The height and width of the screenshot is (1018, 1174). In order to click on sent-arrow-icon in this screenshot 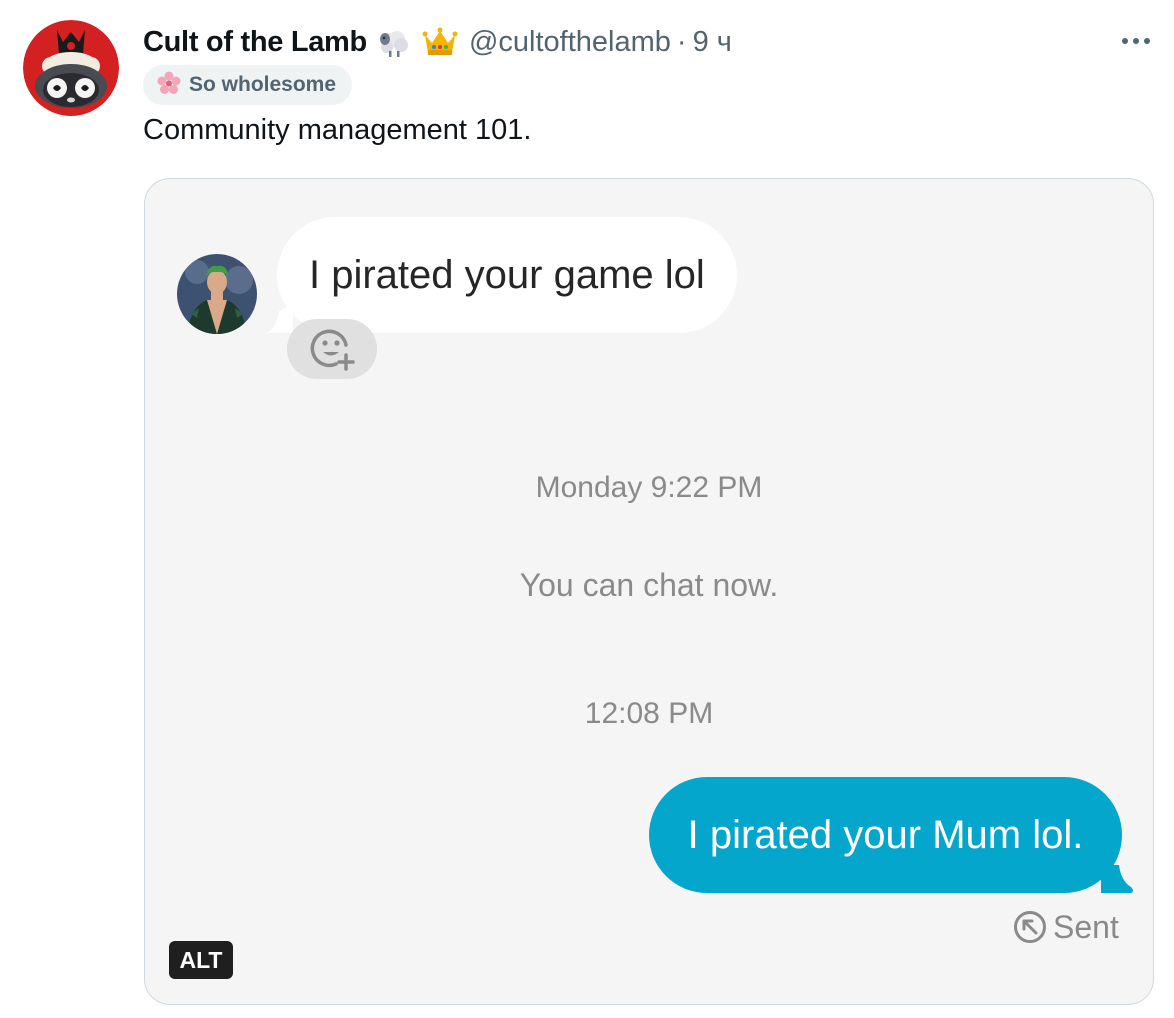, I will do `click(1030, 927)`.